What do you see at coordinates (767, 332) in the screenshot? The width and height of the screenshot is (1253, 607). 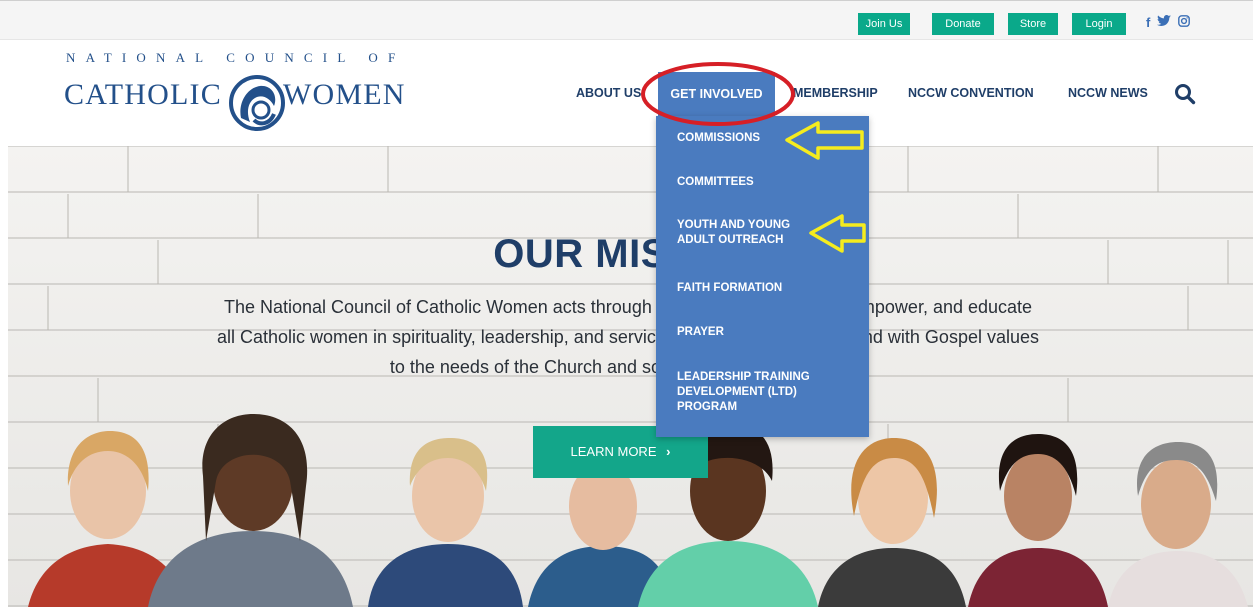 I see `dropdown-item-prayer: PRAYER` at bounding box center [767, 332].